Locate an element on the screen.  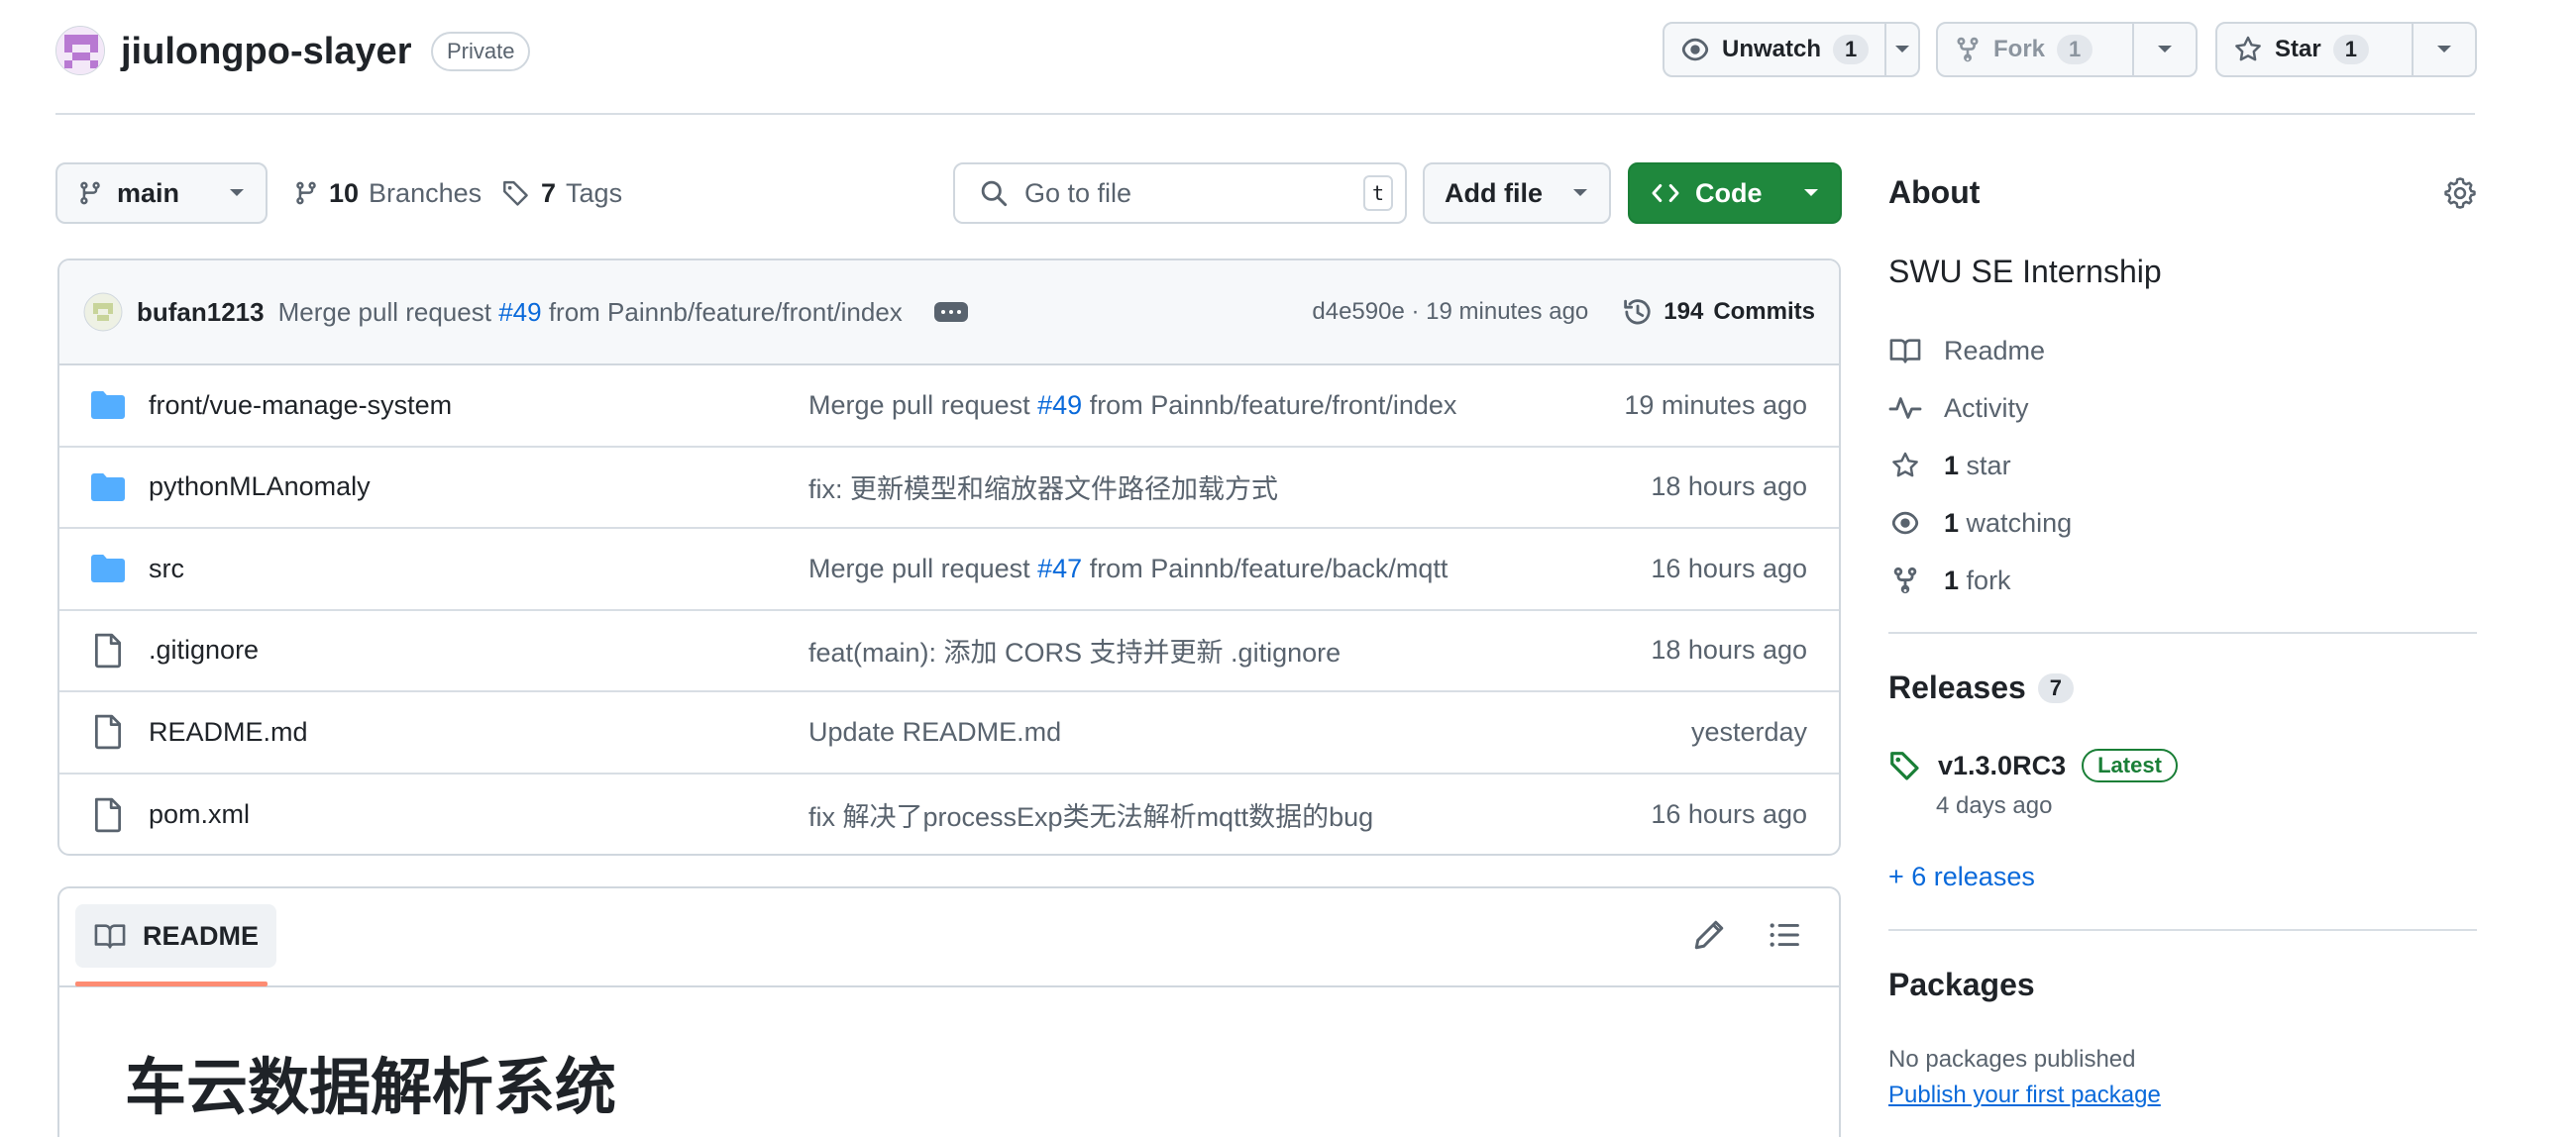
shortcut-key: t is located at coordinates (1378, 193).